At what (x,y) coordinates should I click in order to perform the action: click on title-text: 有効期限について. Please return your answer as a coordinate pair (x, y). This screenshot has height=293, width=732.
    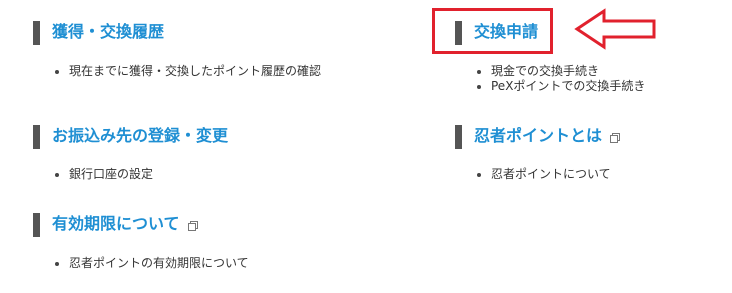
    Looking at the image, I should click on (116, 223).